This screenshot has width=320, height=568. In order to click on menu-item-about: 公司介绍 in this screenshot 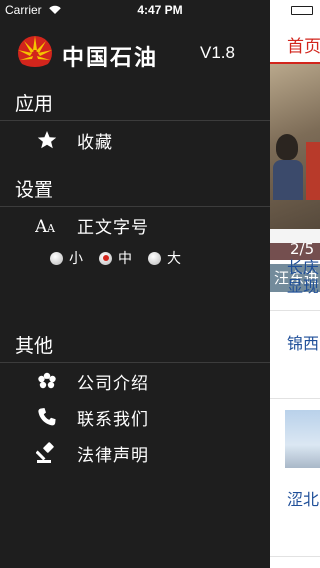, I will do `click(144, 381)`.